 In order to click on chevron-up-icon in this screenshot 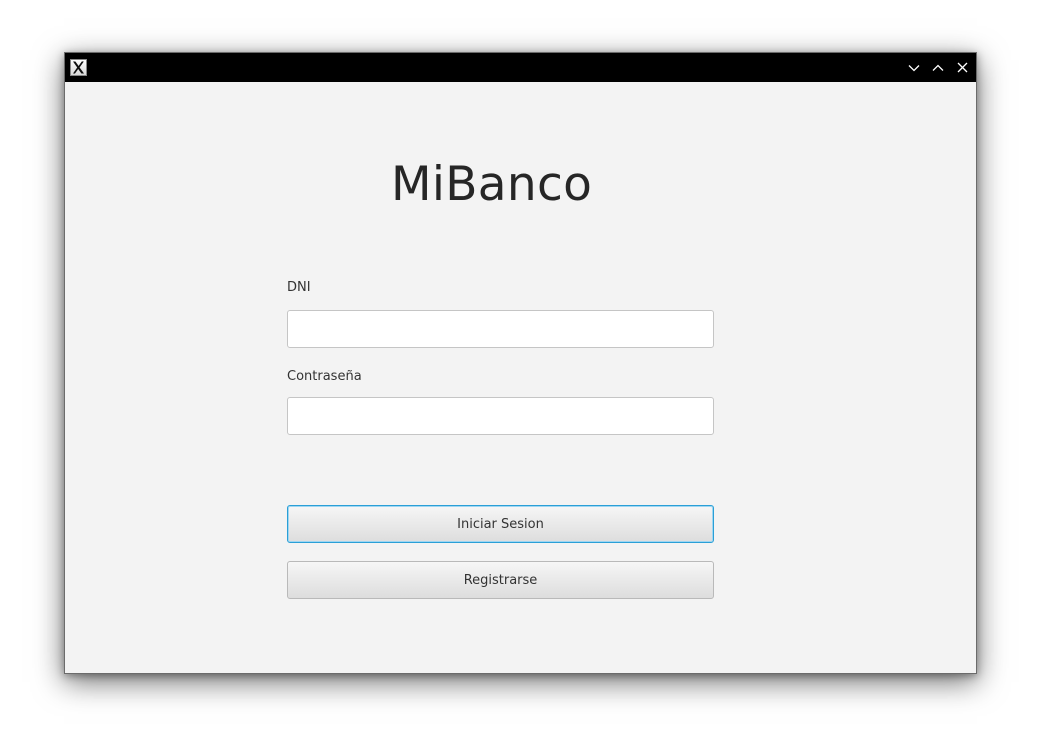, I will do `click(938, 67)`.